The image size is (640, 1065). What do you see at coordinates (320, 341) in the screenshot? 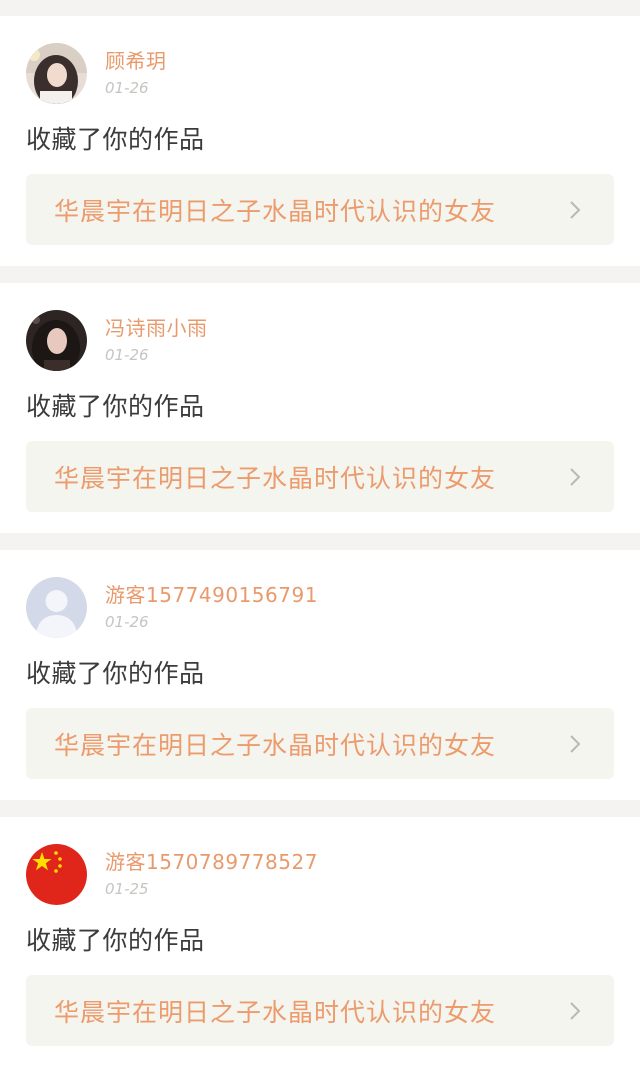
I see `notification-header: 冯诗雨小雨 01-26` at bounding box center [320, 341].